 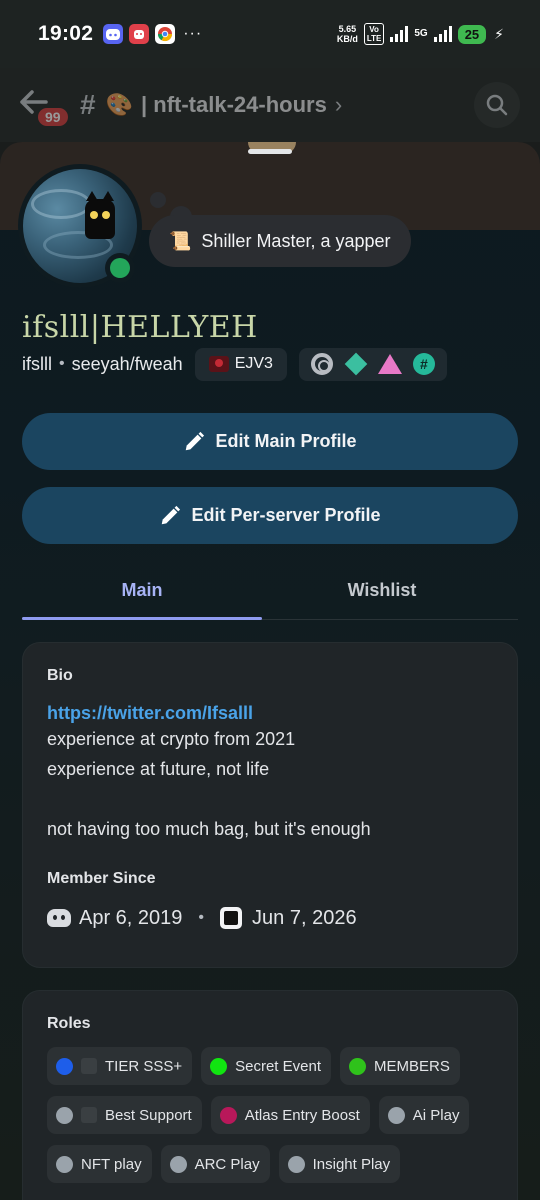 I want to click on bio-line: experience at future, not life, so click(x=158, y=769).